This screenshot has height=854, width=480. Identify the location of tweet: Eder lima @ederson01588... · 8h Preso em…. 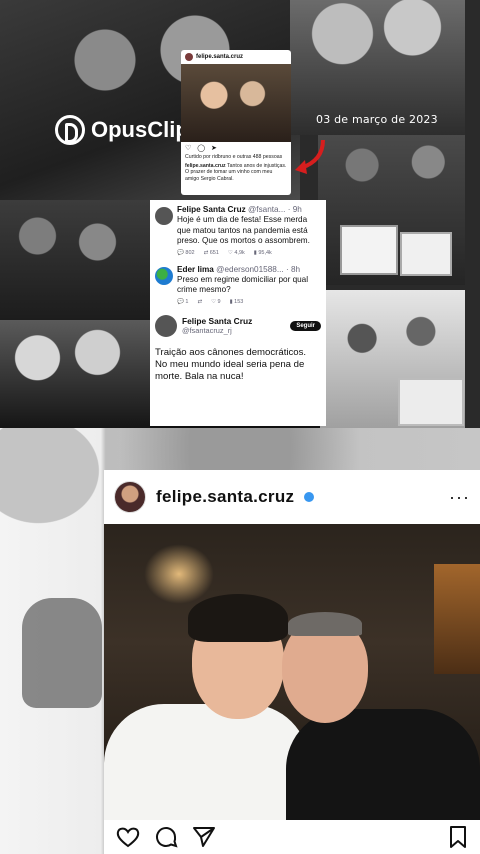
(238, 282).